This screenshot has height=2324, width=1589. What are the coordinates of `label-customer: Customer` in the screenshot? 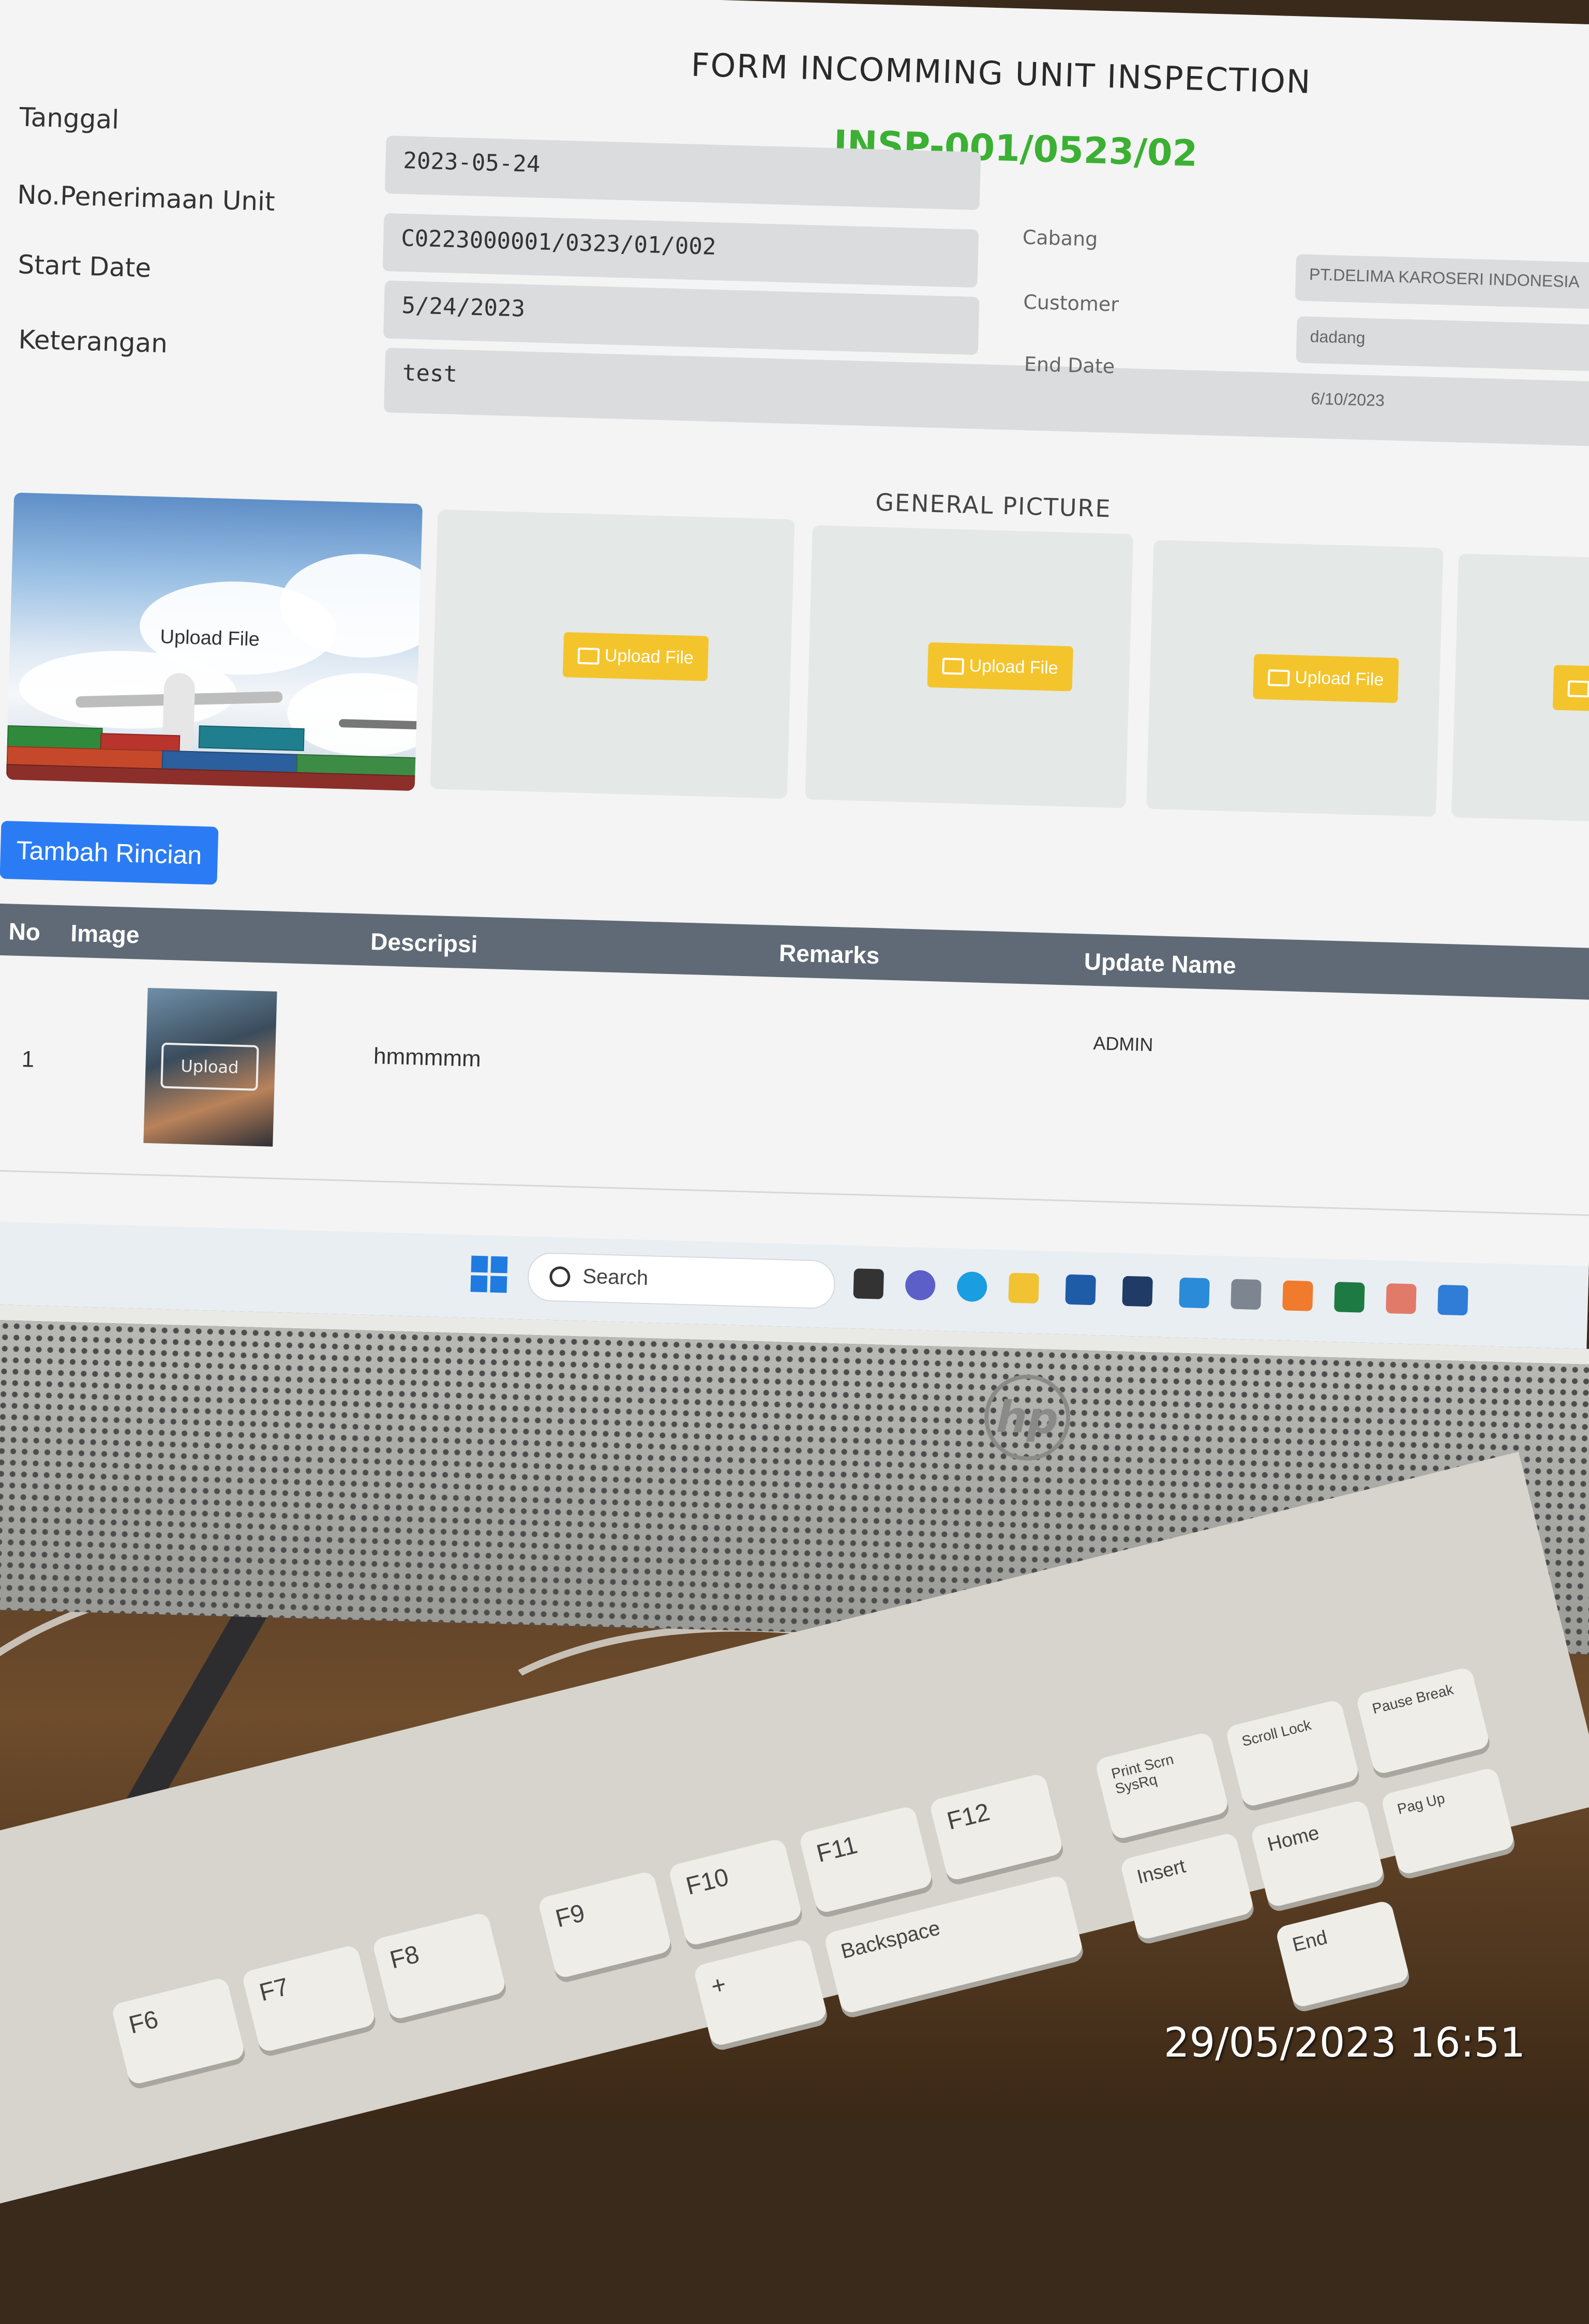 It's located at (1071, 303).